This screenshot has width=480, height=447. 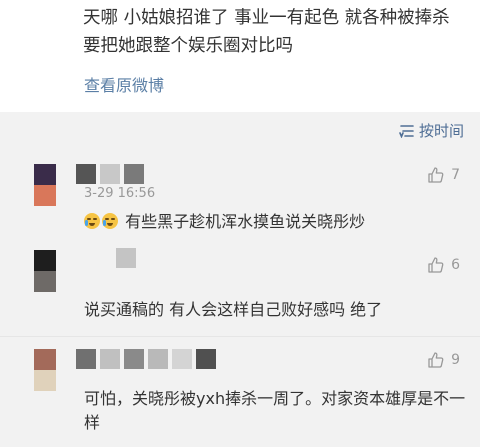 I want to click on sort-by-time-button: 按时间, so click(x=431, y=130).